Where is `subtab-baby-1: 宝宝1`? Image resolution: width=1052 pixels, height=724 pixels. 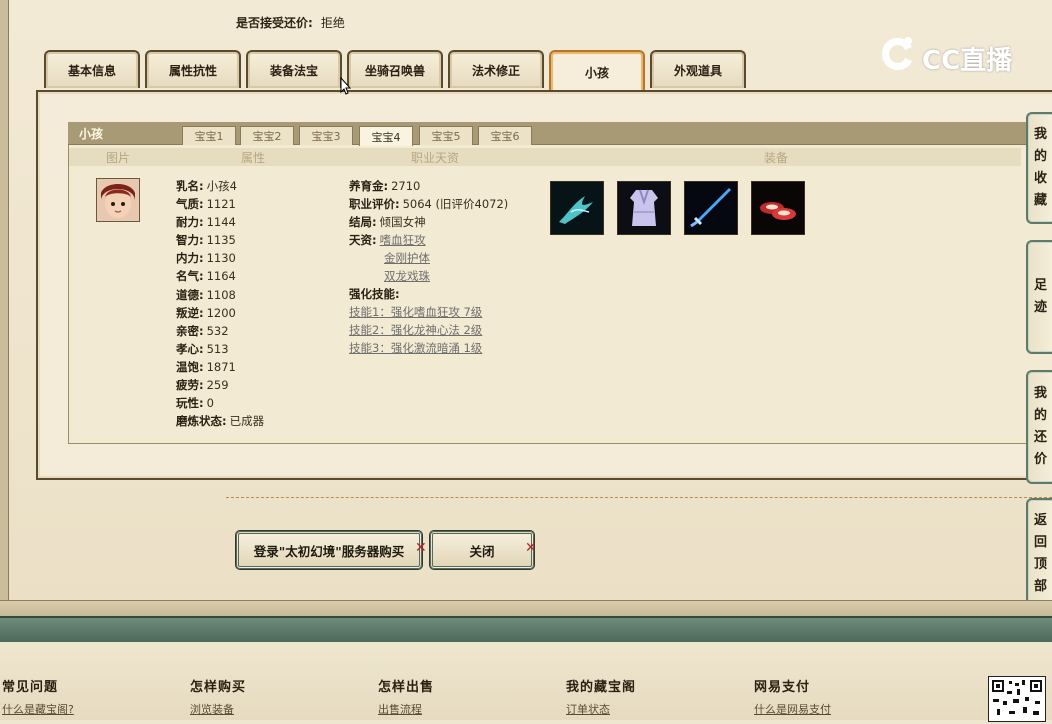
subtab-baby-1: 宝宝1 is located at coordinates (209, 135).